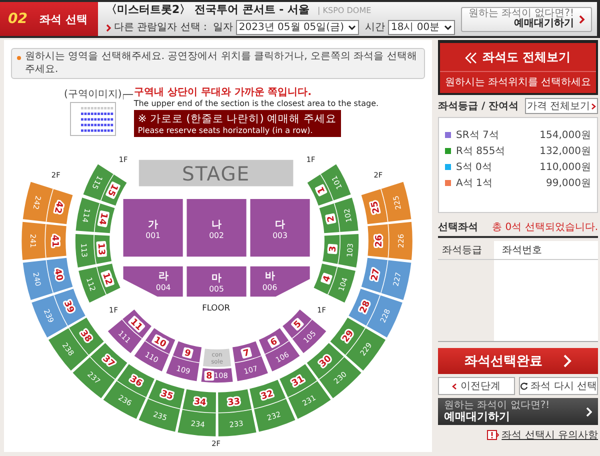  I want to click on grade-price: 110,000원, so click(565, 167).